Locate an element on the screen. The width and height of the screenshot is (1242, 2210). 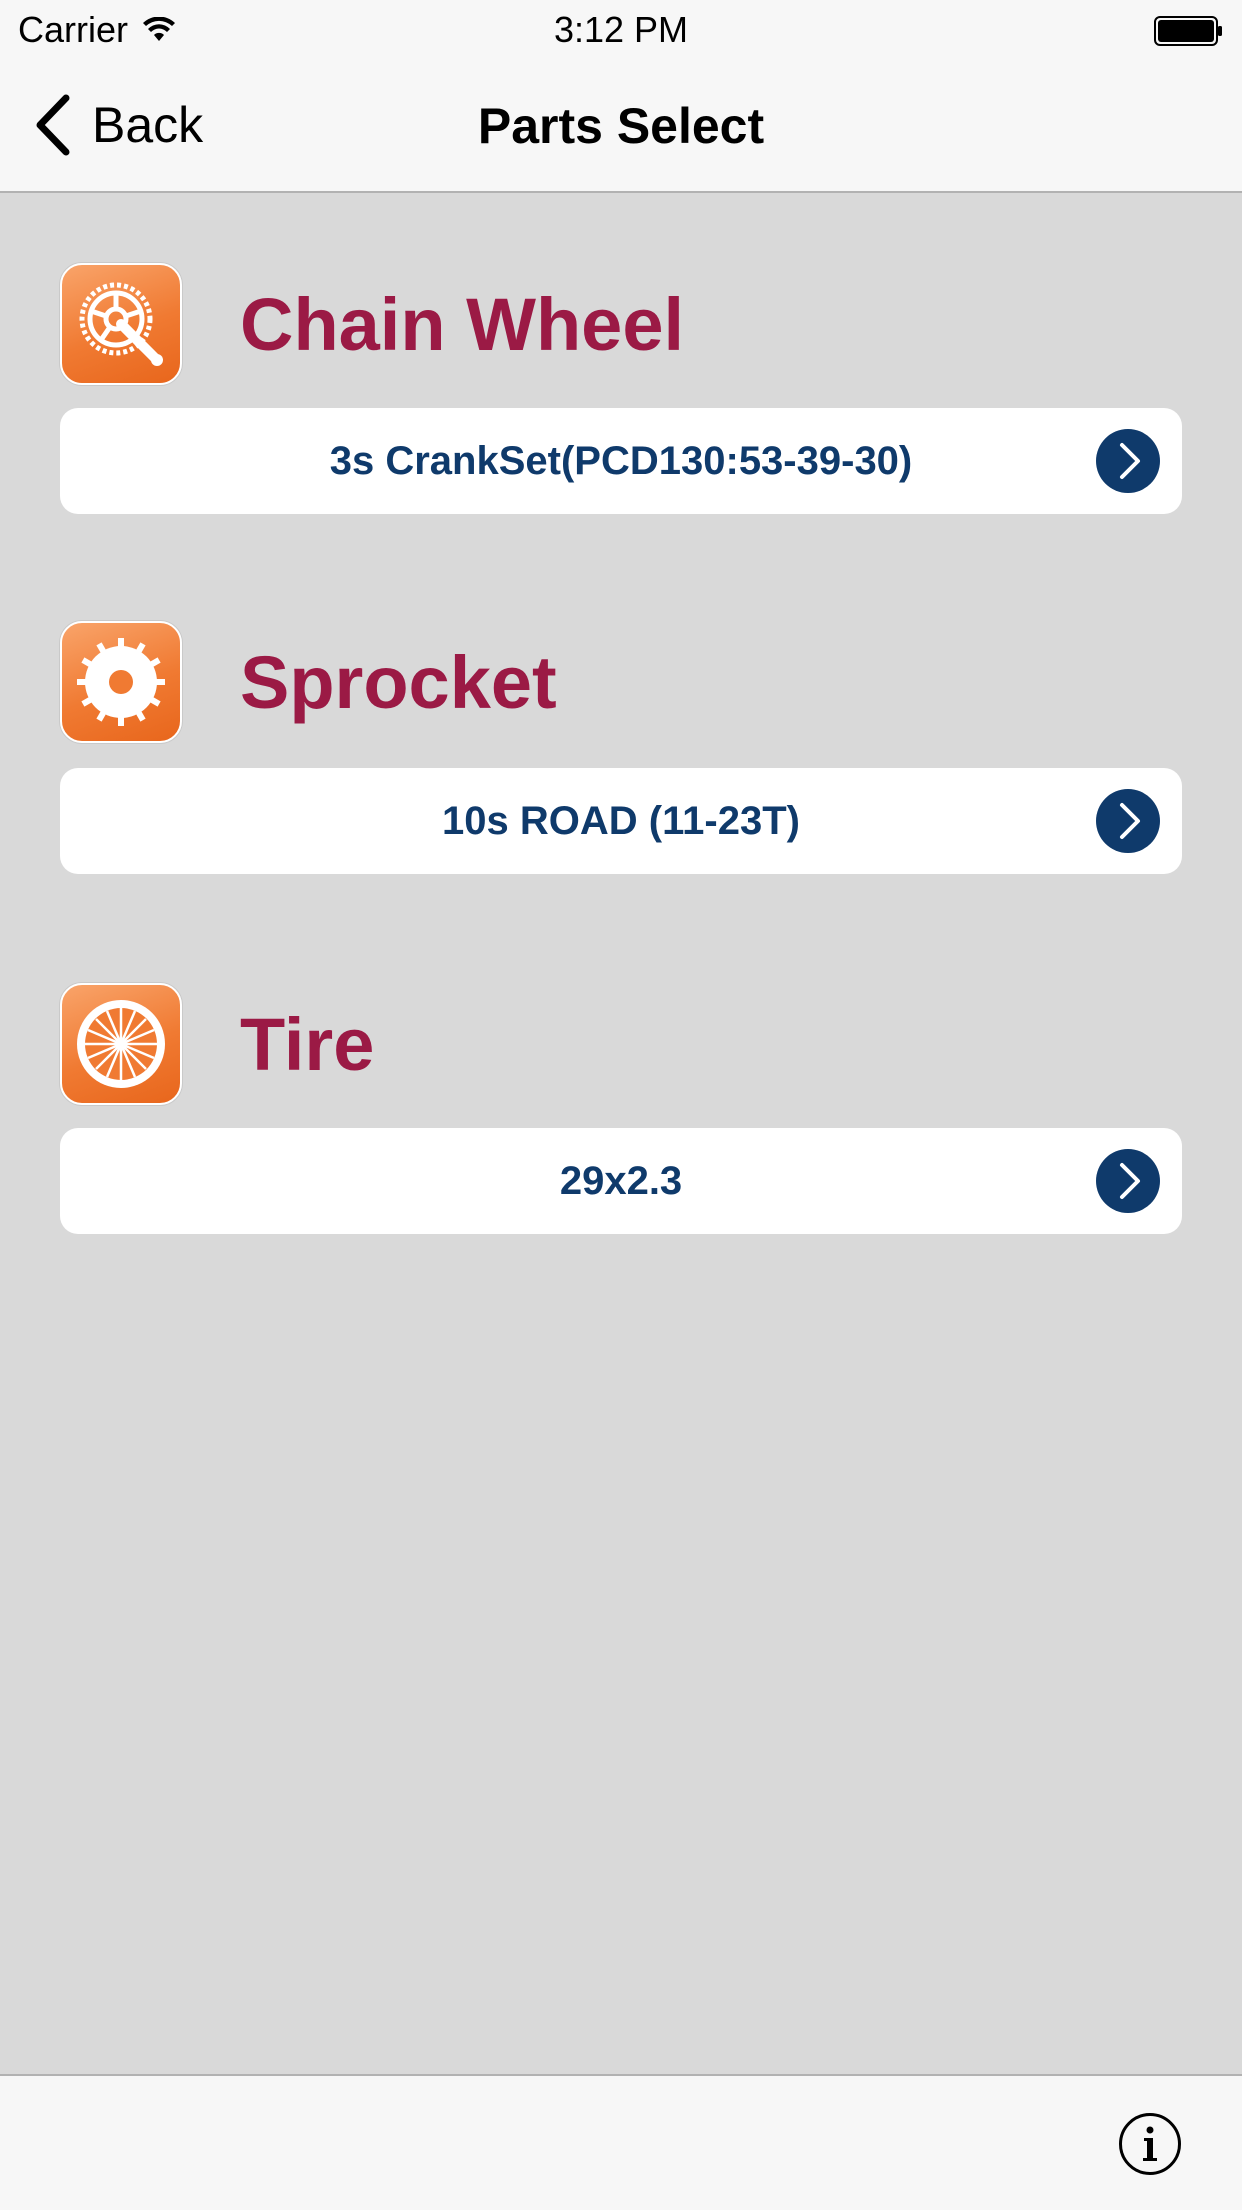
section-header-sprocket: Sprocket is located at coordinates (308, 682).